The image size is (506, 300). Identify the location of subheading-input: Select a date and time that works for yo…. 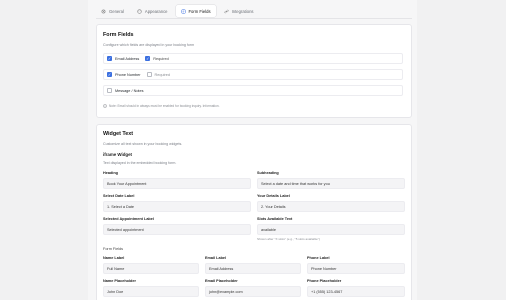
(331, 183).